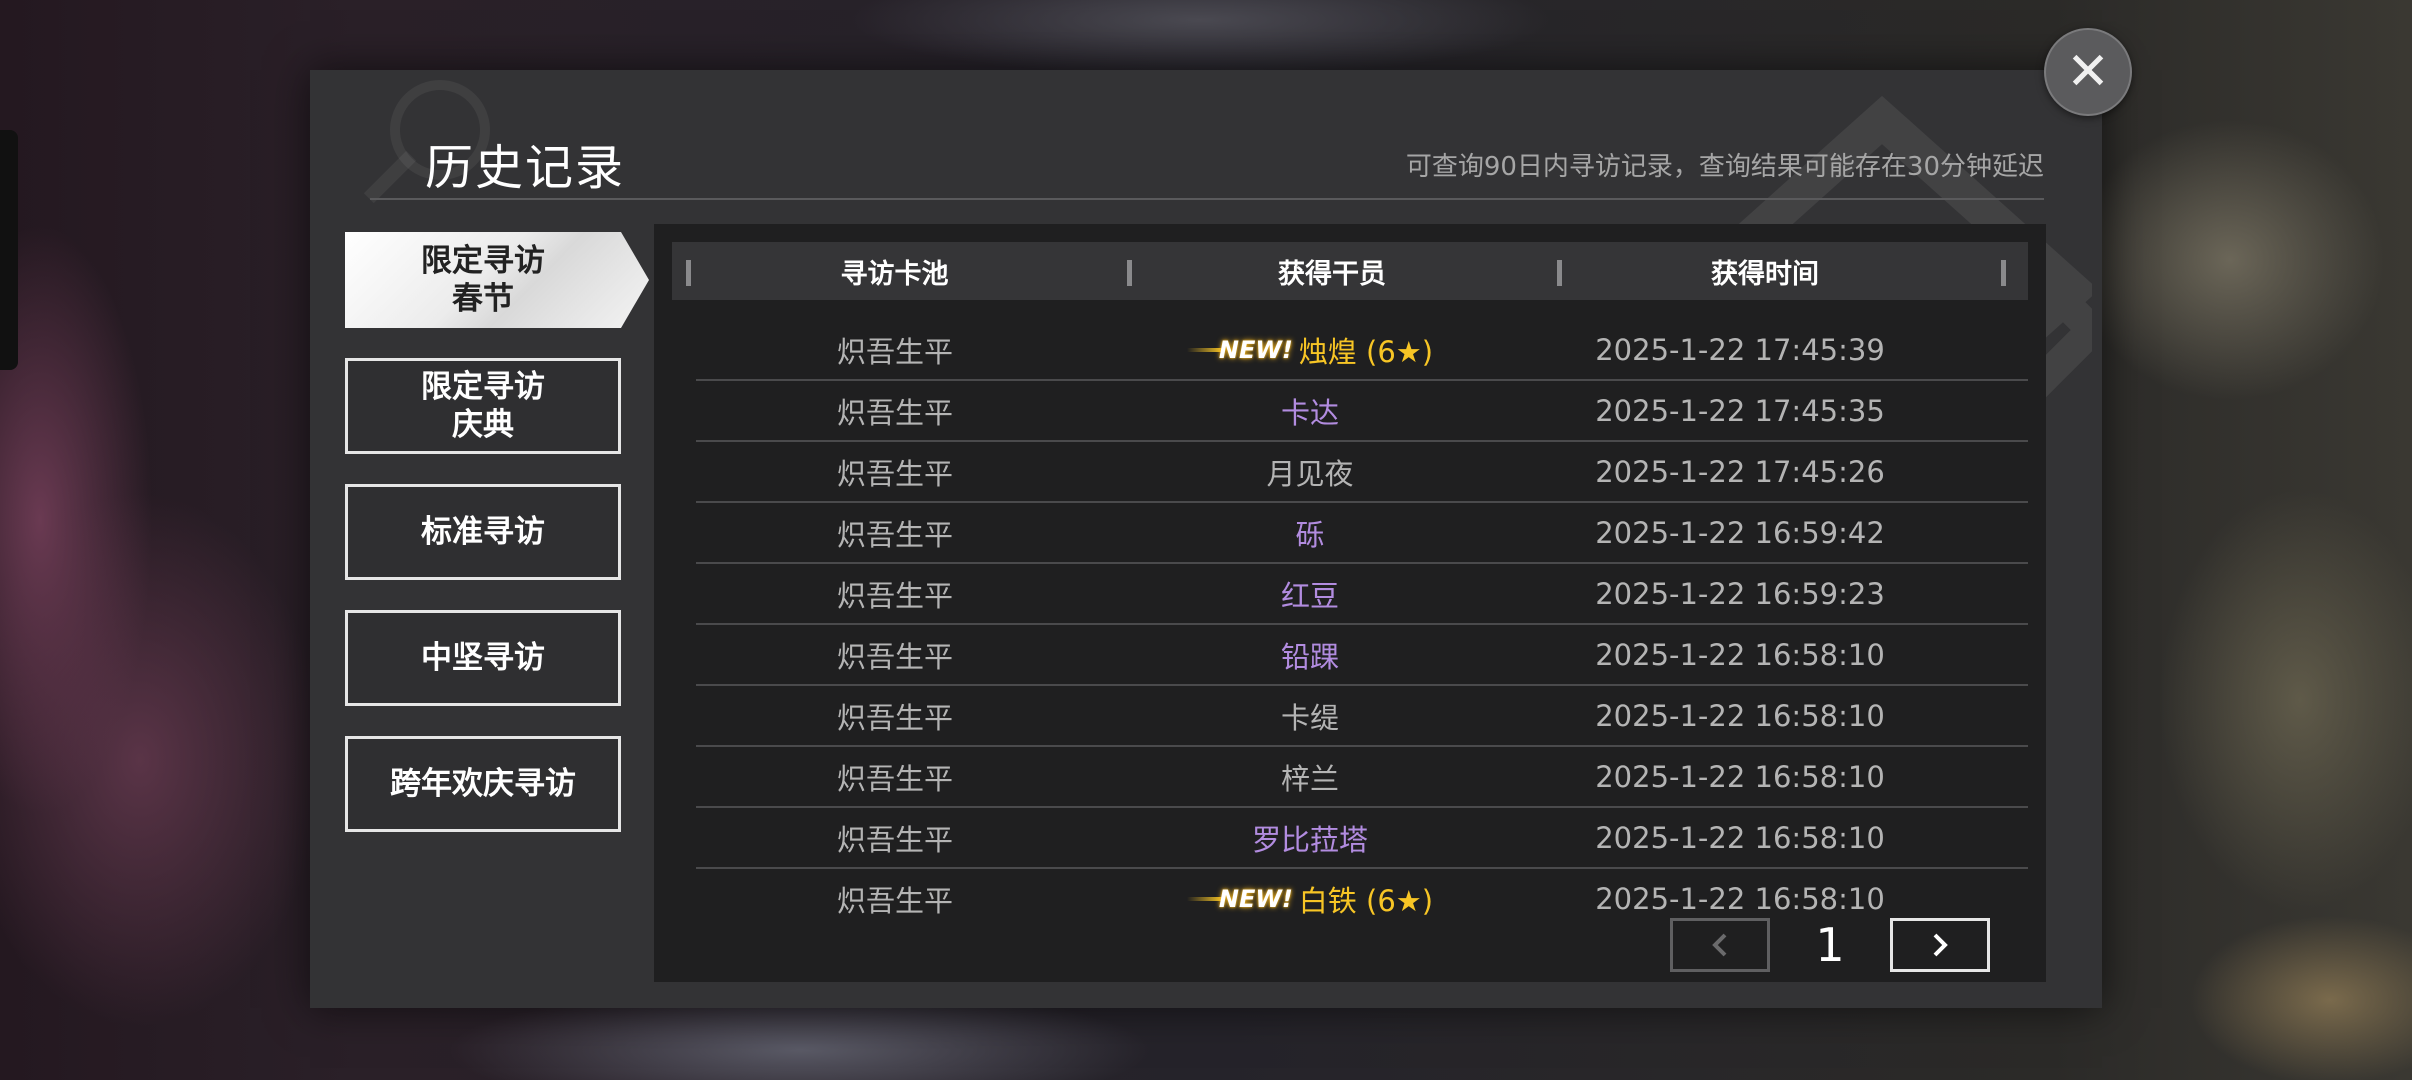 This screenshot has height=1080, width=2412. I want to click on cell-operator: NEW! 烛煌 (6★), so click(1310, 350).